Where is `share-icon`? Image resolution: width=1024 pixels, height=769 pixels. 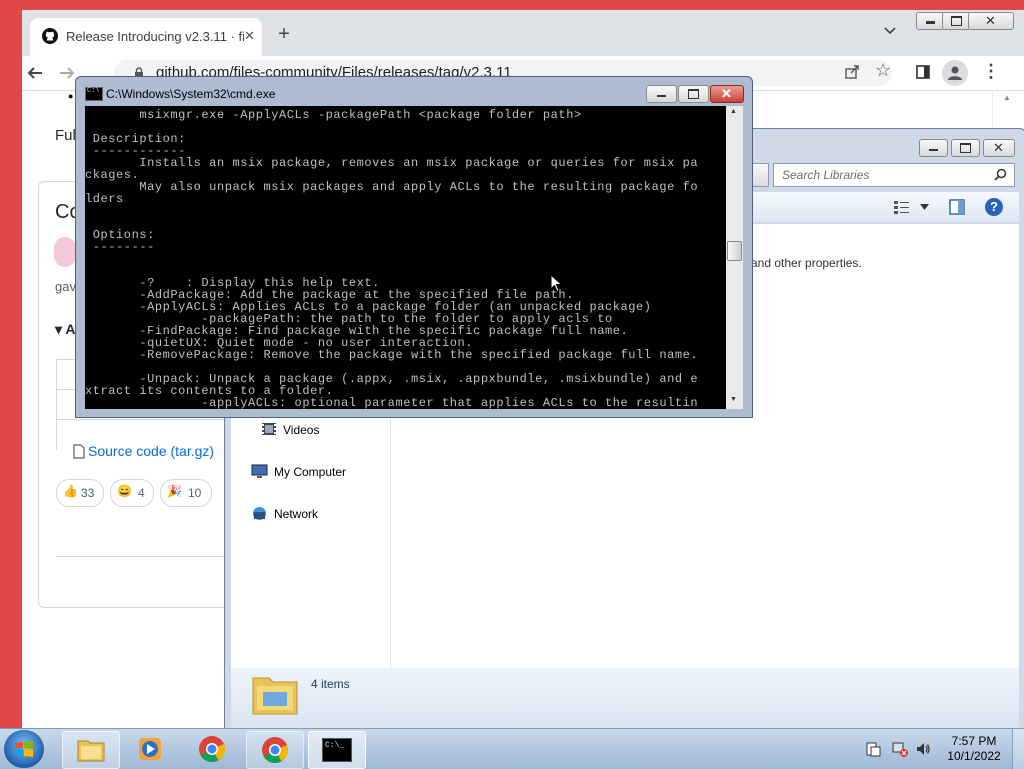
share-icon is located at coordinates (852, 72).